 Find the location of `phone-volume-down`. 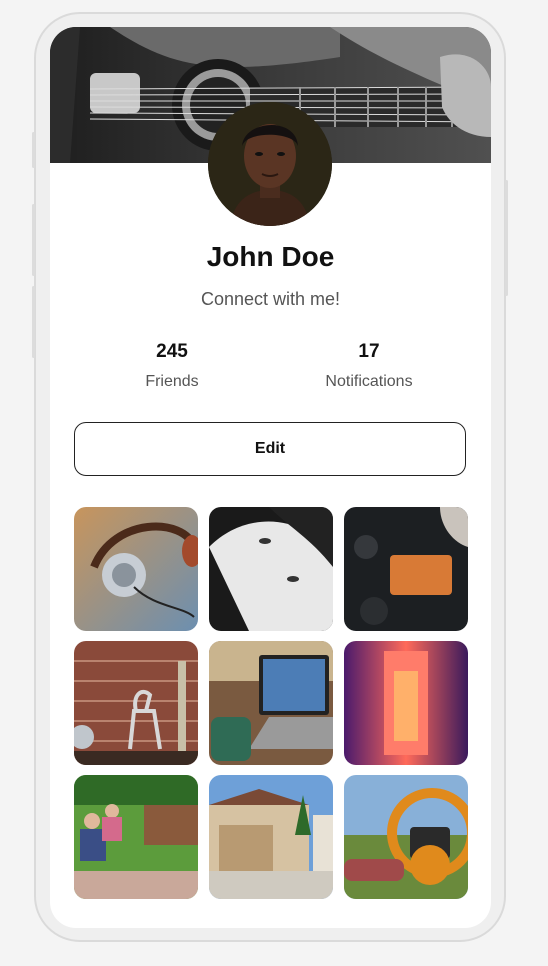

phone-volume-down is located at coordinates (33, 322).